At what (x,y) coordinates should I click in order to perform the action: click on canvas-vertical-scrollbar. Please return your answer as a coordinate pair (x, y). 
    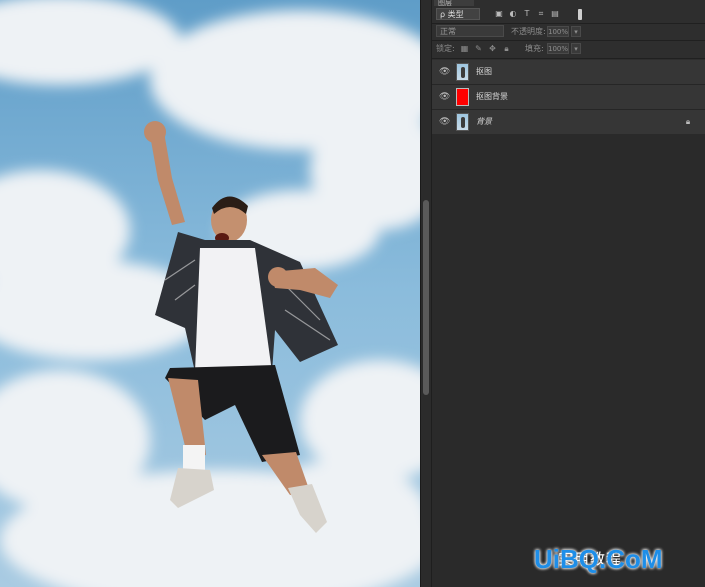
    Looking at the image, I should click on (425, 293).